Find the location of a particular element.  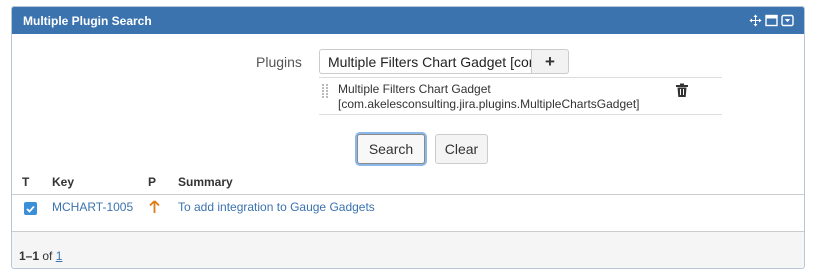

plugins-label: Plugins is located at coordinates (279, 62).